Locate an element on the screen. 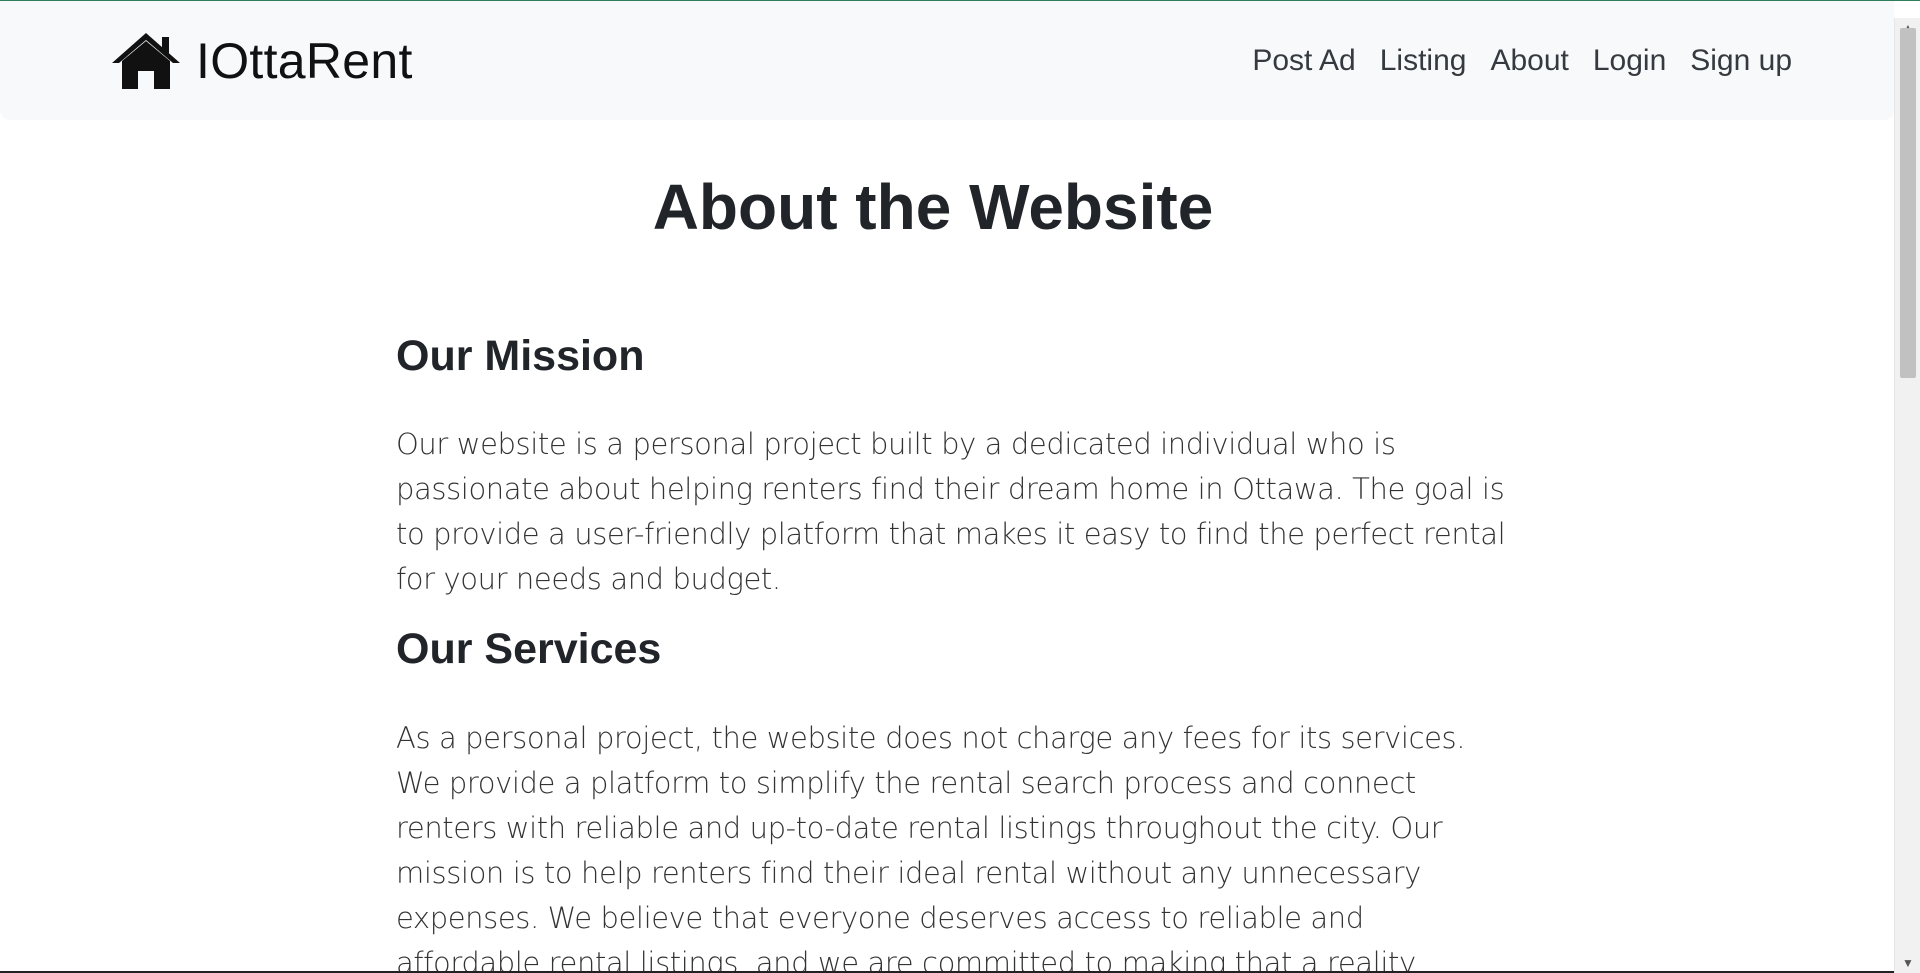 This screenshot has width=1920, height=973. brand-name: IOttaRent is located at coordinates (304, 61).